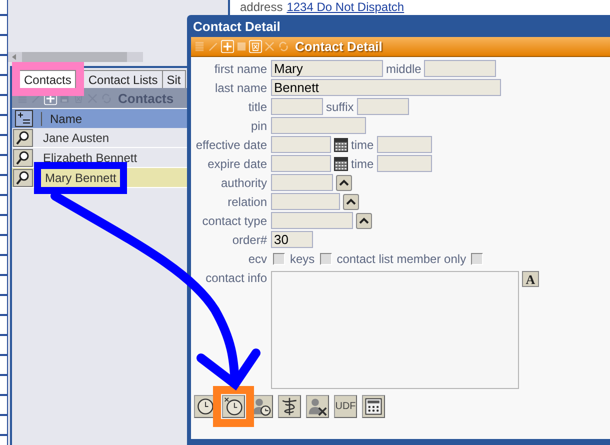 The image size is (610, 445). What do you see at coordinates (261, 7) in the screenshot?
I see `address-label: address` at bounding box center [261, 7].